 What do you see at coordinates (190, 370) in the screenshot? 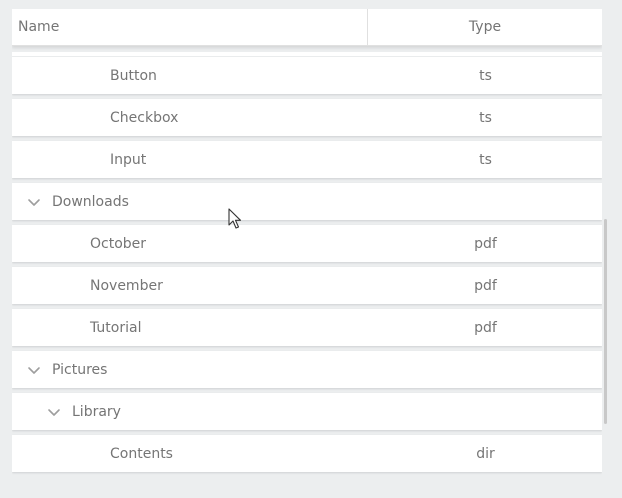
I see `tree-row-name-cell: Pictures` at bounding box center [190, 370].